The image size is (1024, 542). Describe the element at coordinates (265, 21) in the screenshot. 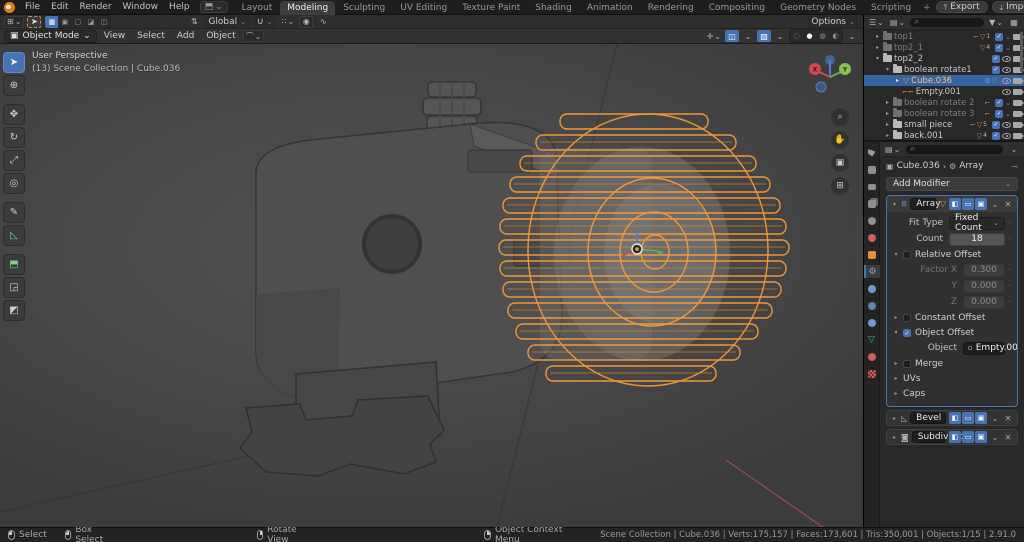

I see `snapping-dropdown: ∪ ⌄` at that location.